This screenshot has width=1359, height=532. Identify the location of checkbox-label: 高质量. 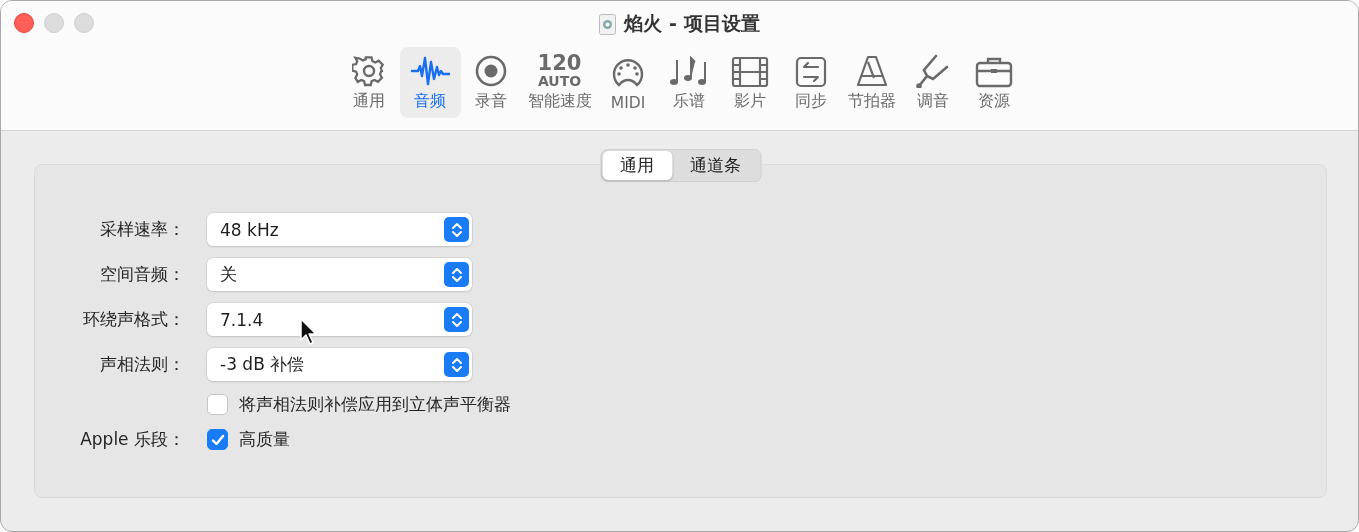
(264, 439).